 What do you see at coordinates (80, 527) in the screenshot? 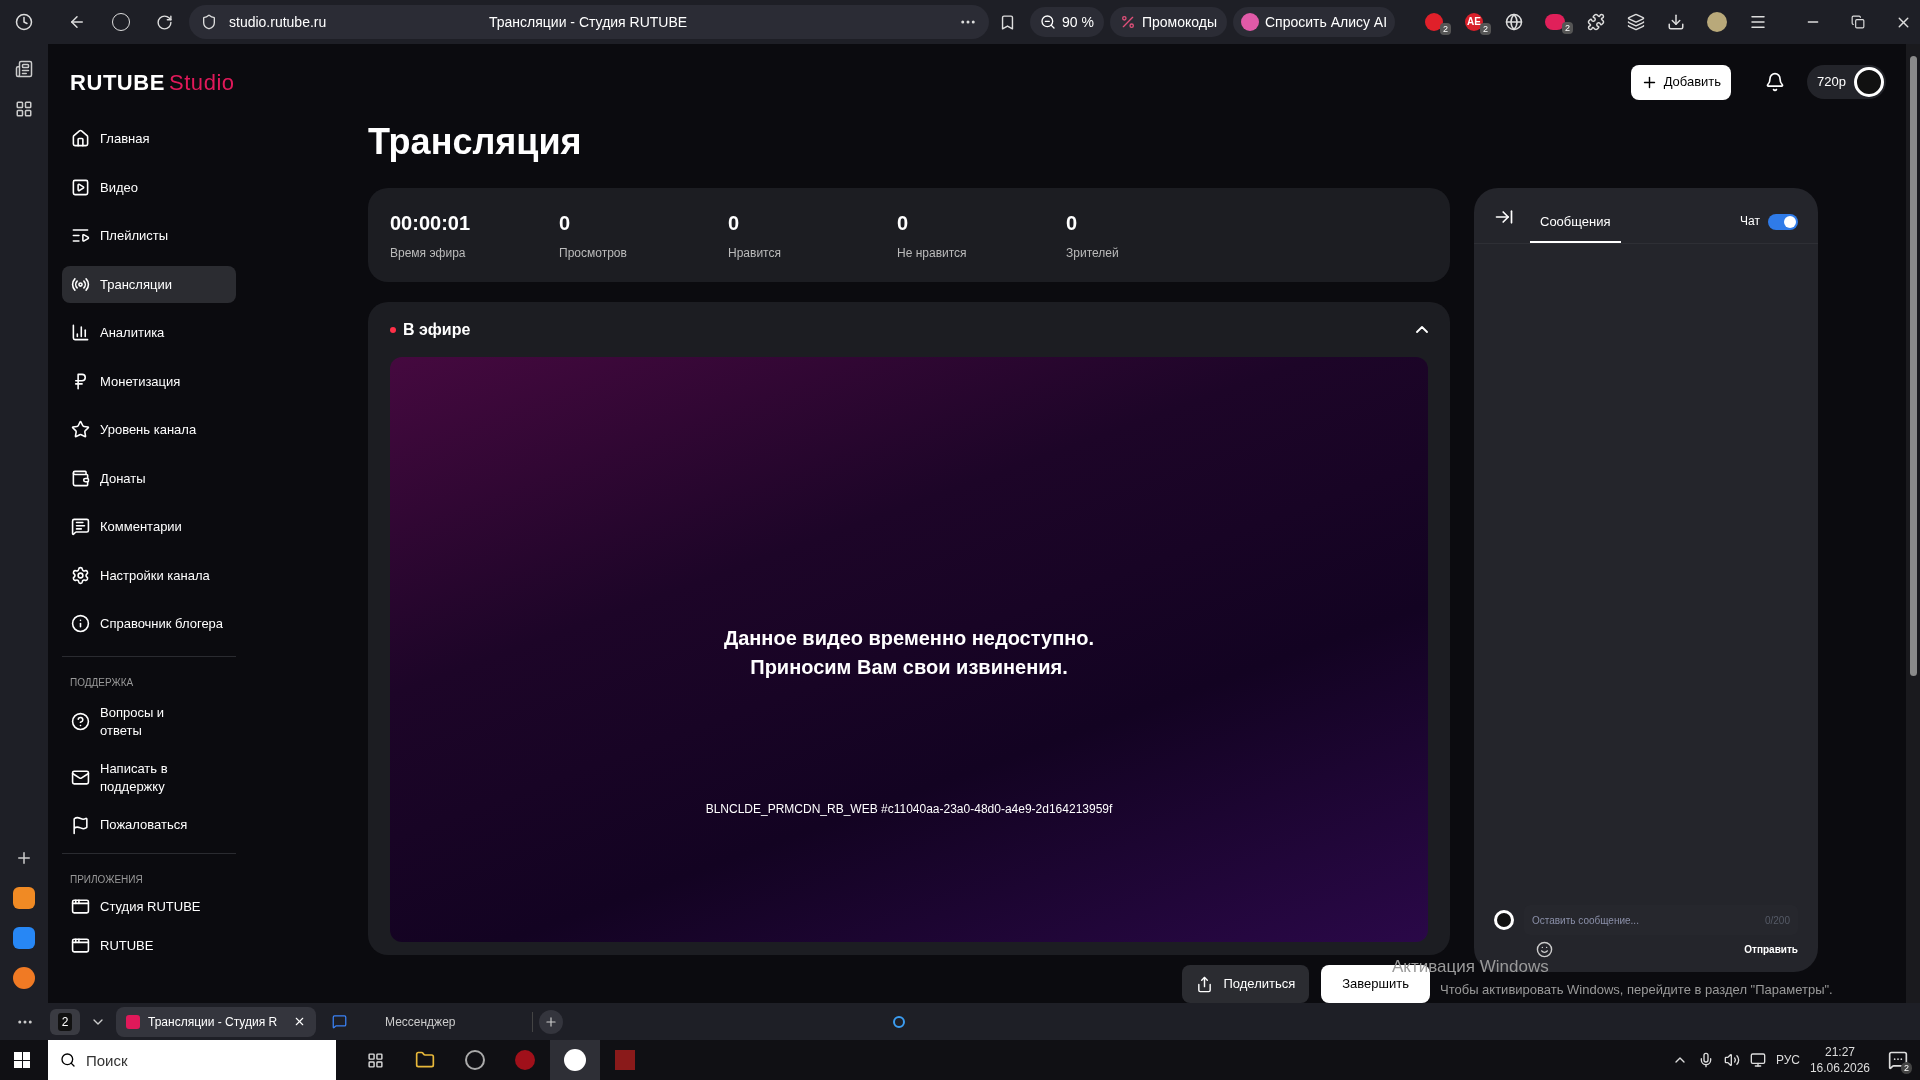
I see `comment-icon` at bounding box center [80, 527].